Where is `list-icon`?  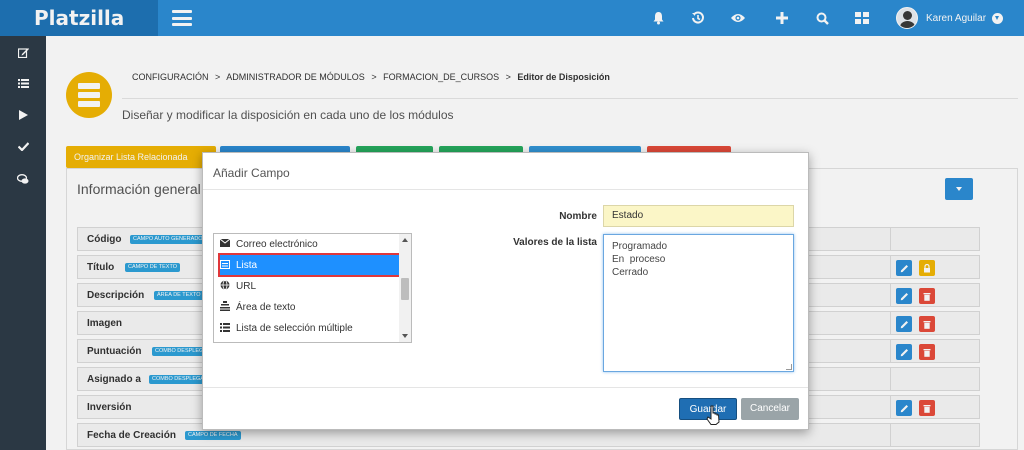 list-icon is located at coordinates (225, 328).